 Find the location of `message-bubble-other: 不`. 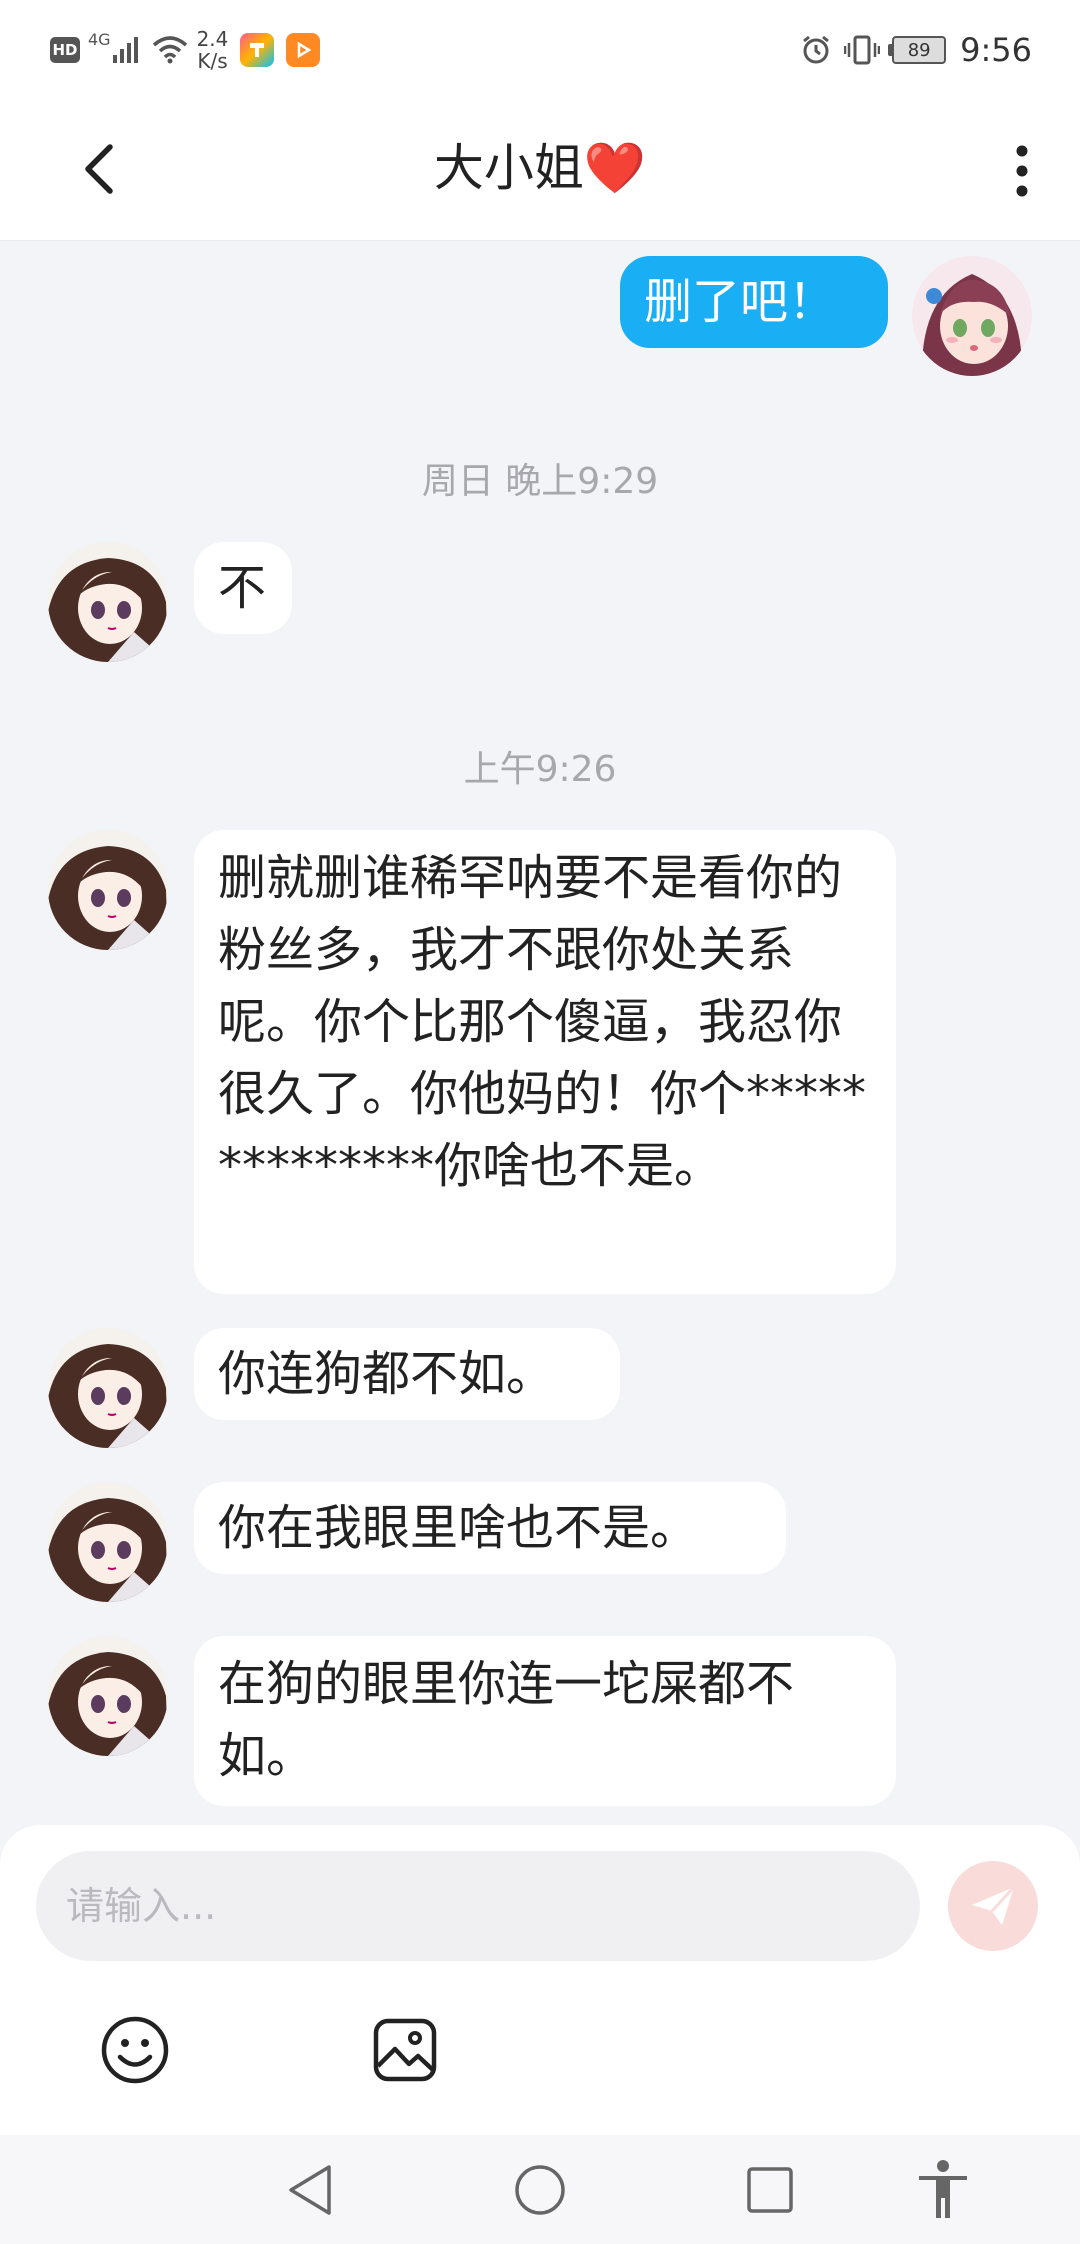

message-bubble-other: 不 is located at coordinates (243, 588).